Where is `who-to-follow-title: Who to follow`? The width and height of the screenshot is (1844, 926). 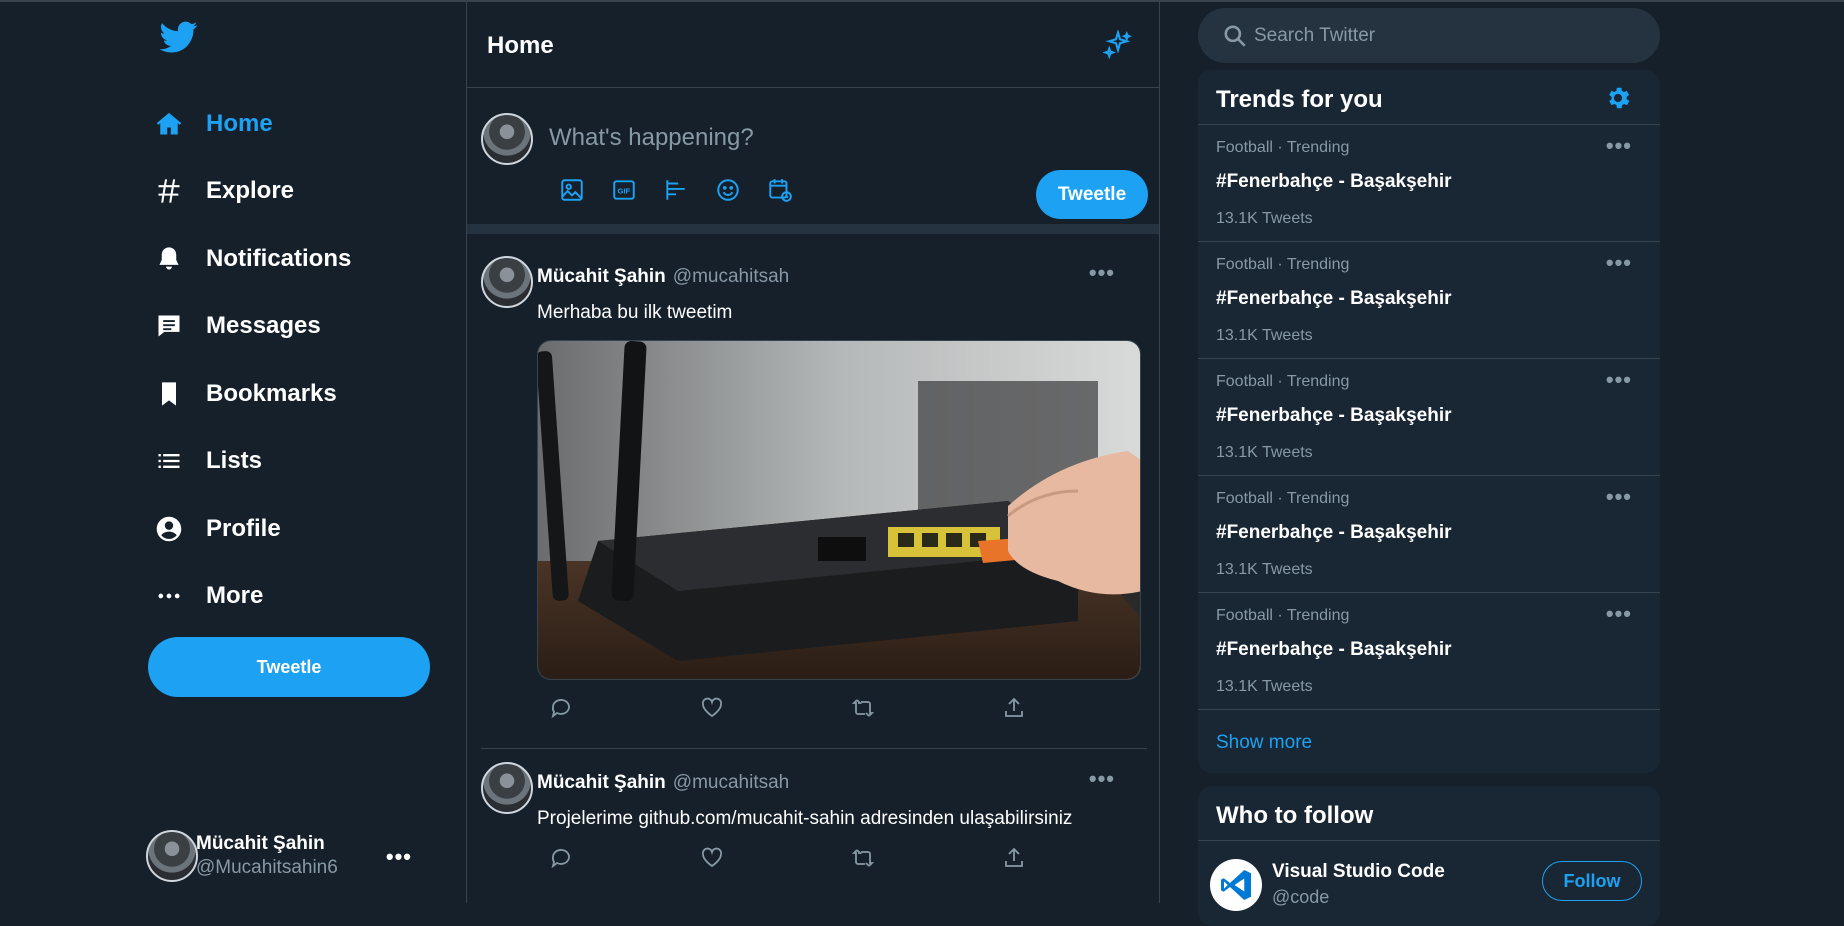 who-to-follow-title: Who to follow is located at coordinates (1295, 815).